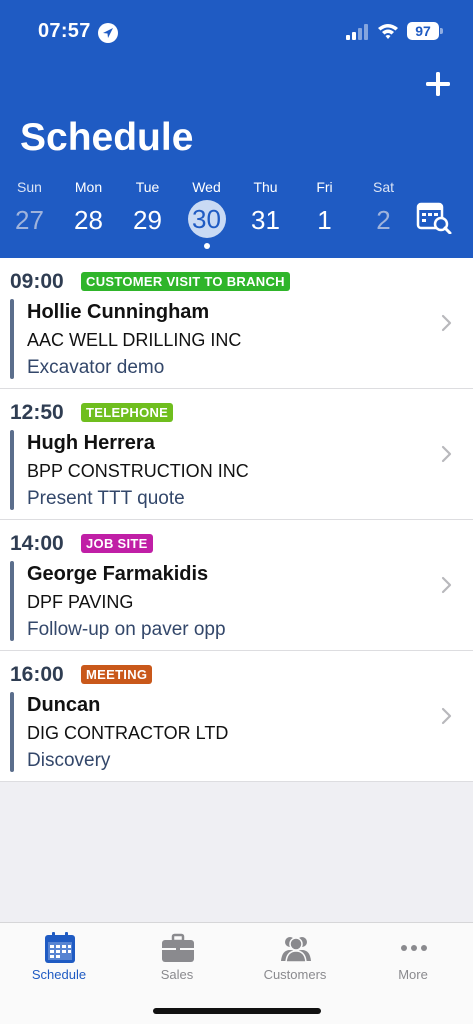 This screenshot has height=1024, width=473. I want to click on home-indicator, so click(237, 1011).